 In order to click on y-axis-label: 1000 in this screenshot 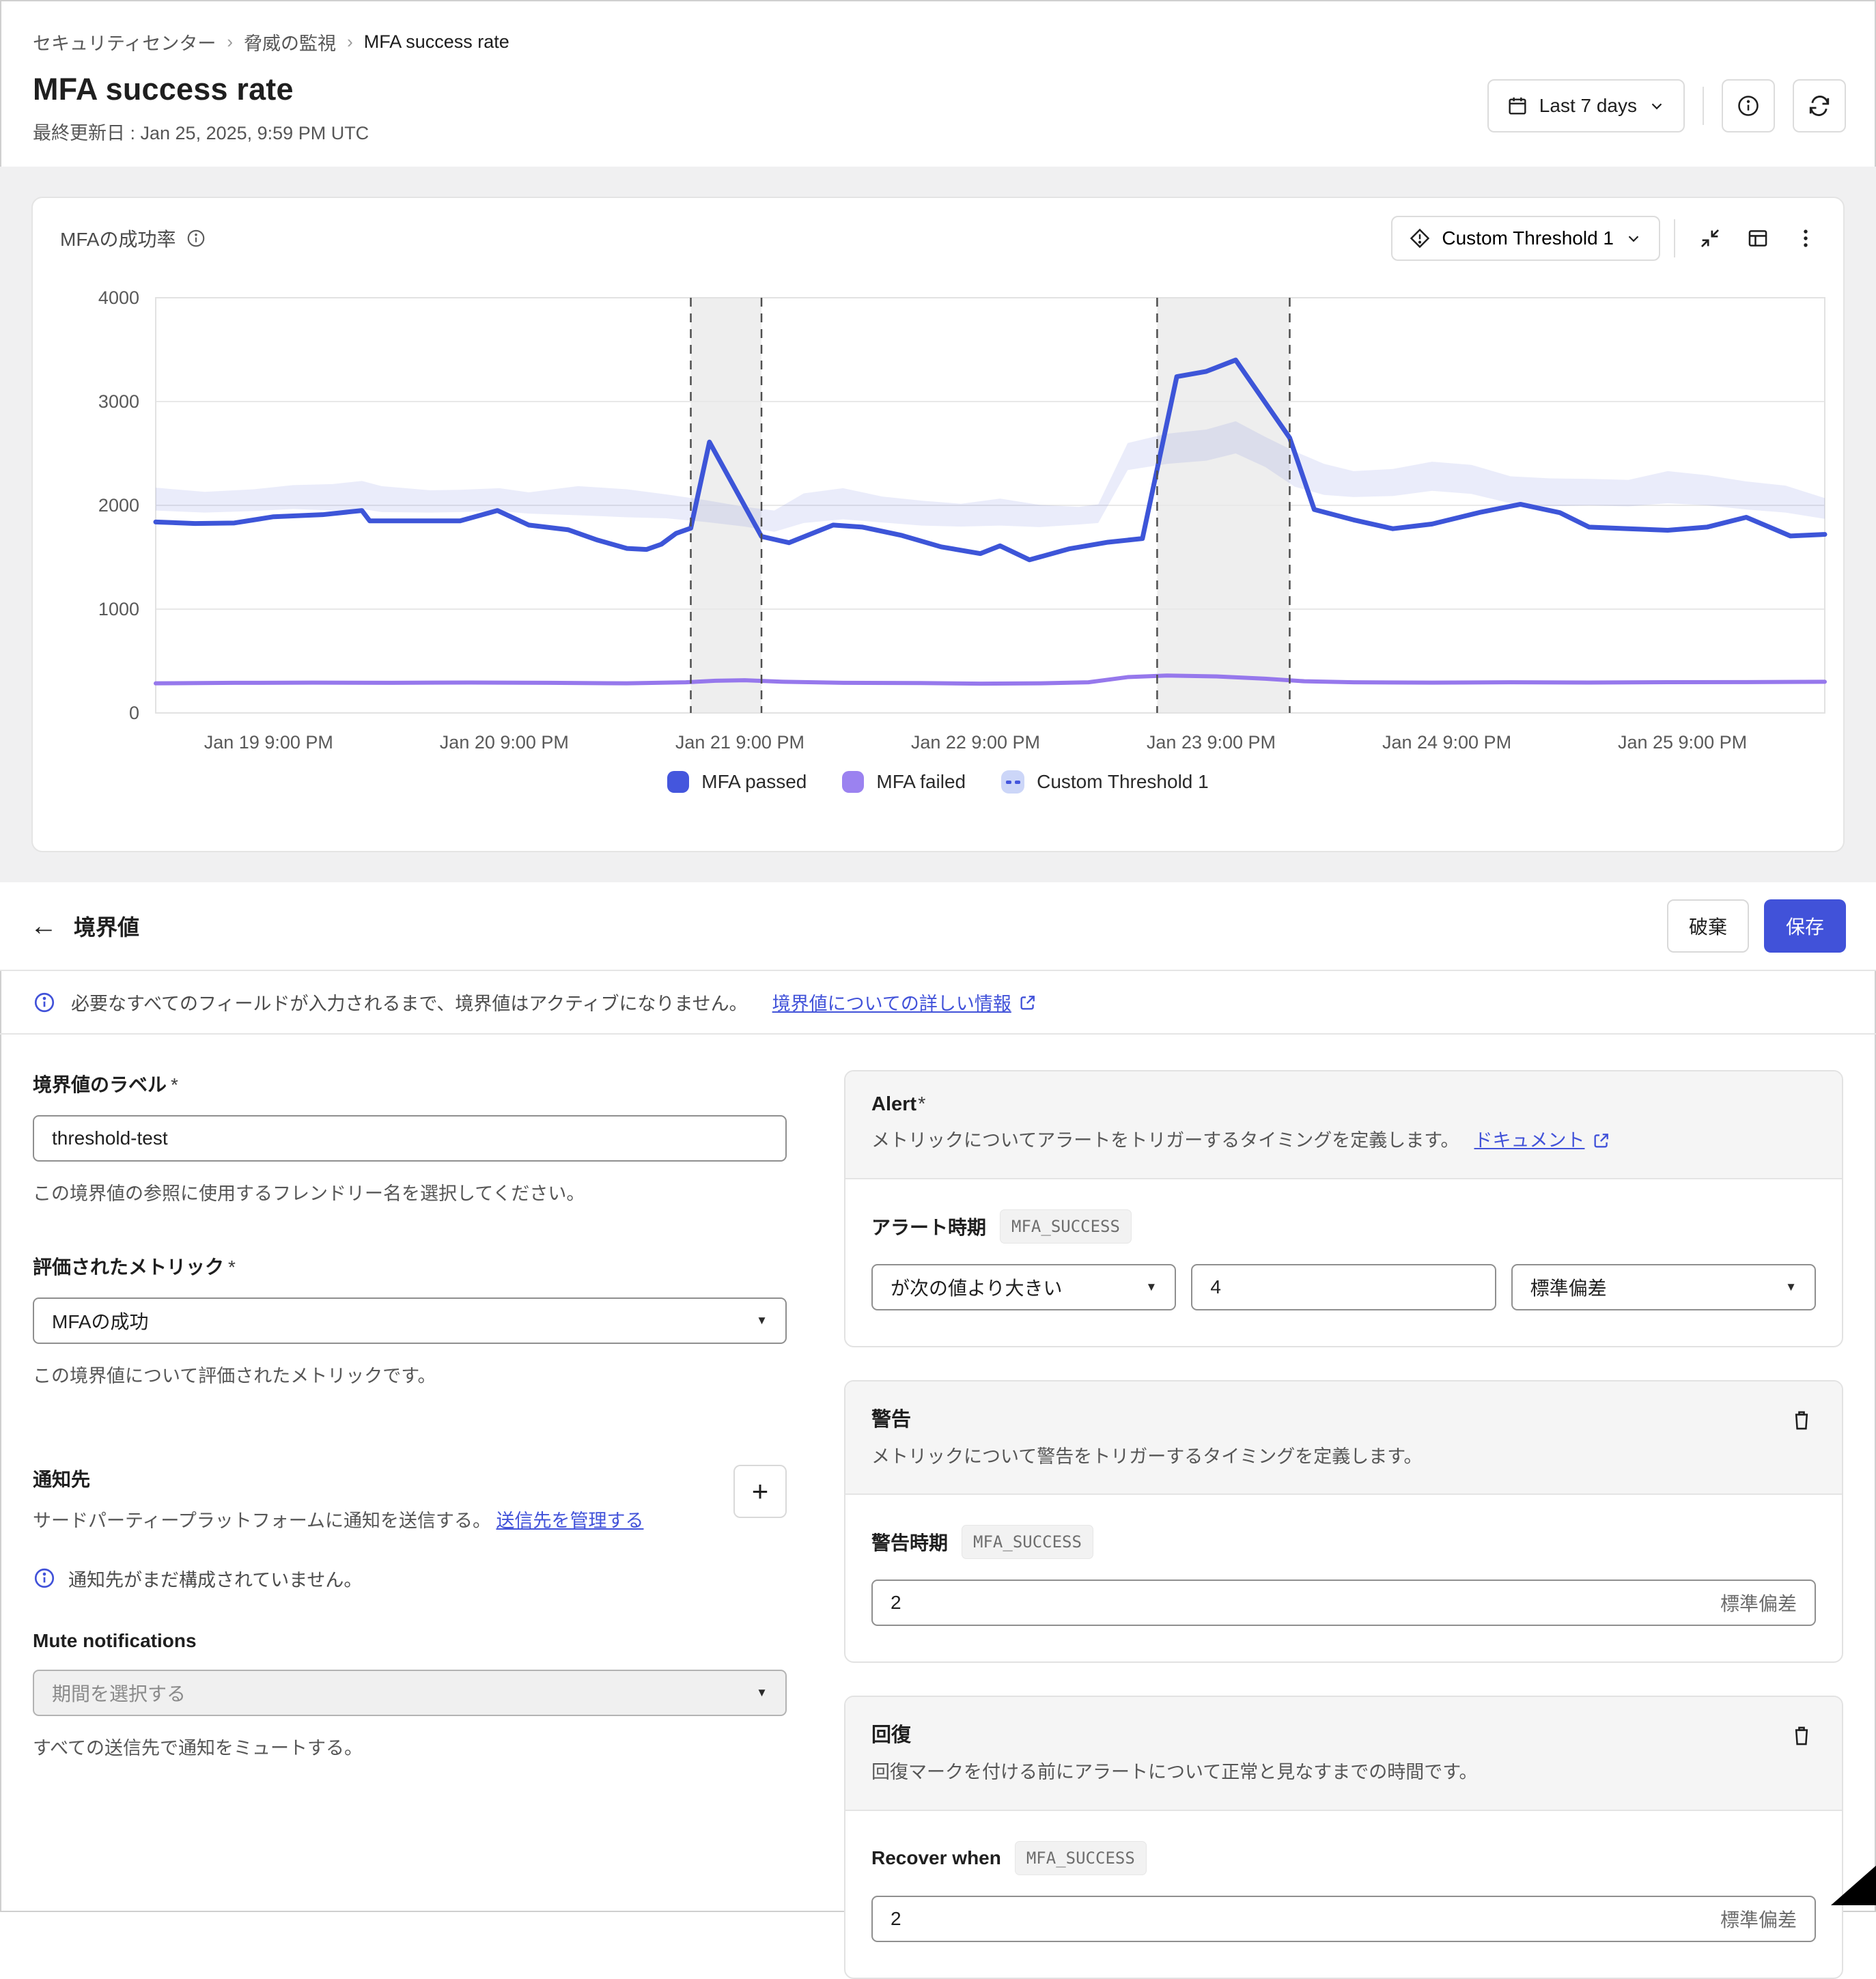, I will do `click(118, 609)`.